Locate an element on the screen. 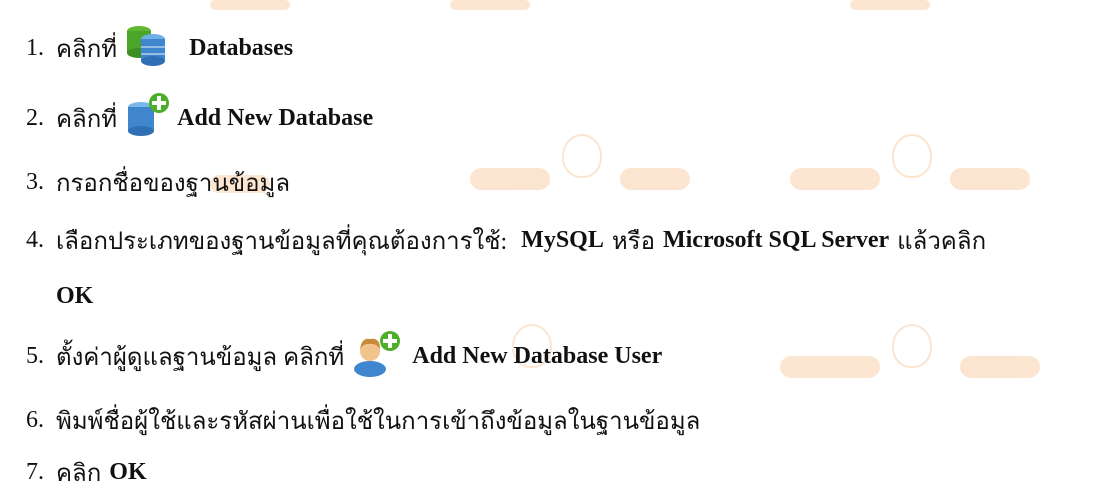  databases-icon is located at coordinates (147, 48).